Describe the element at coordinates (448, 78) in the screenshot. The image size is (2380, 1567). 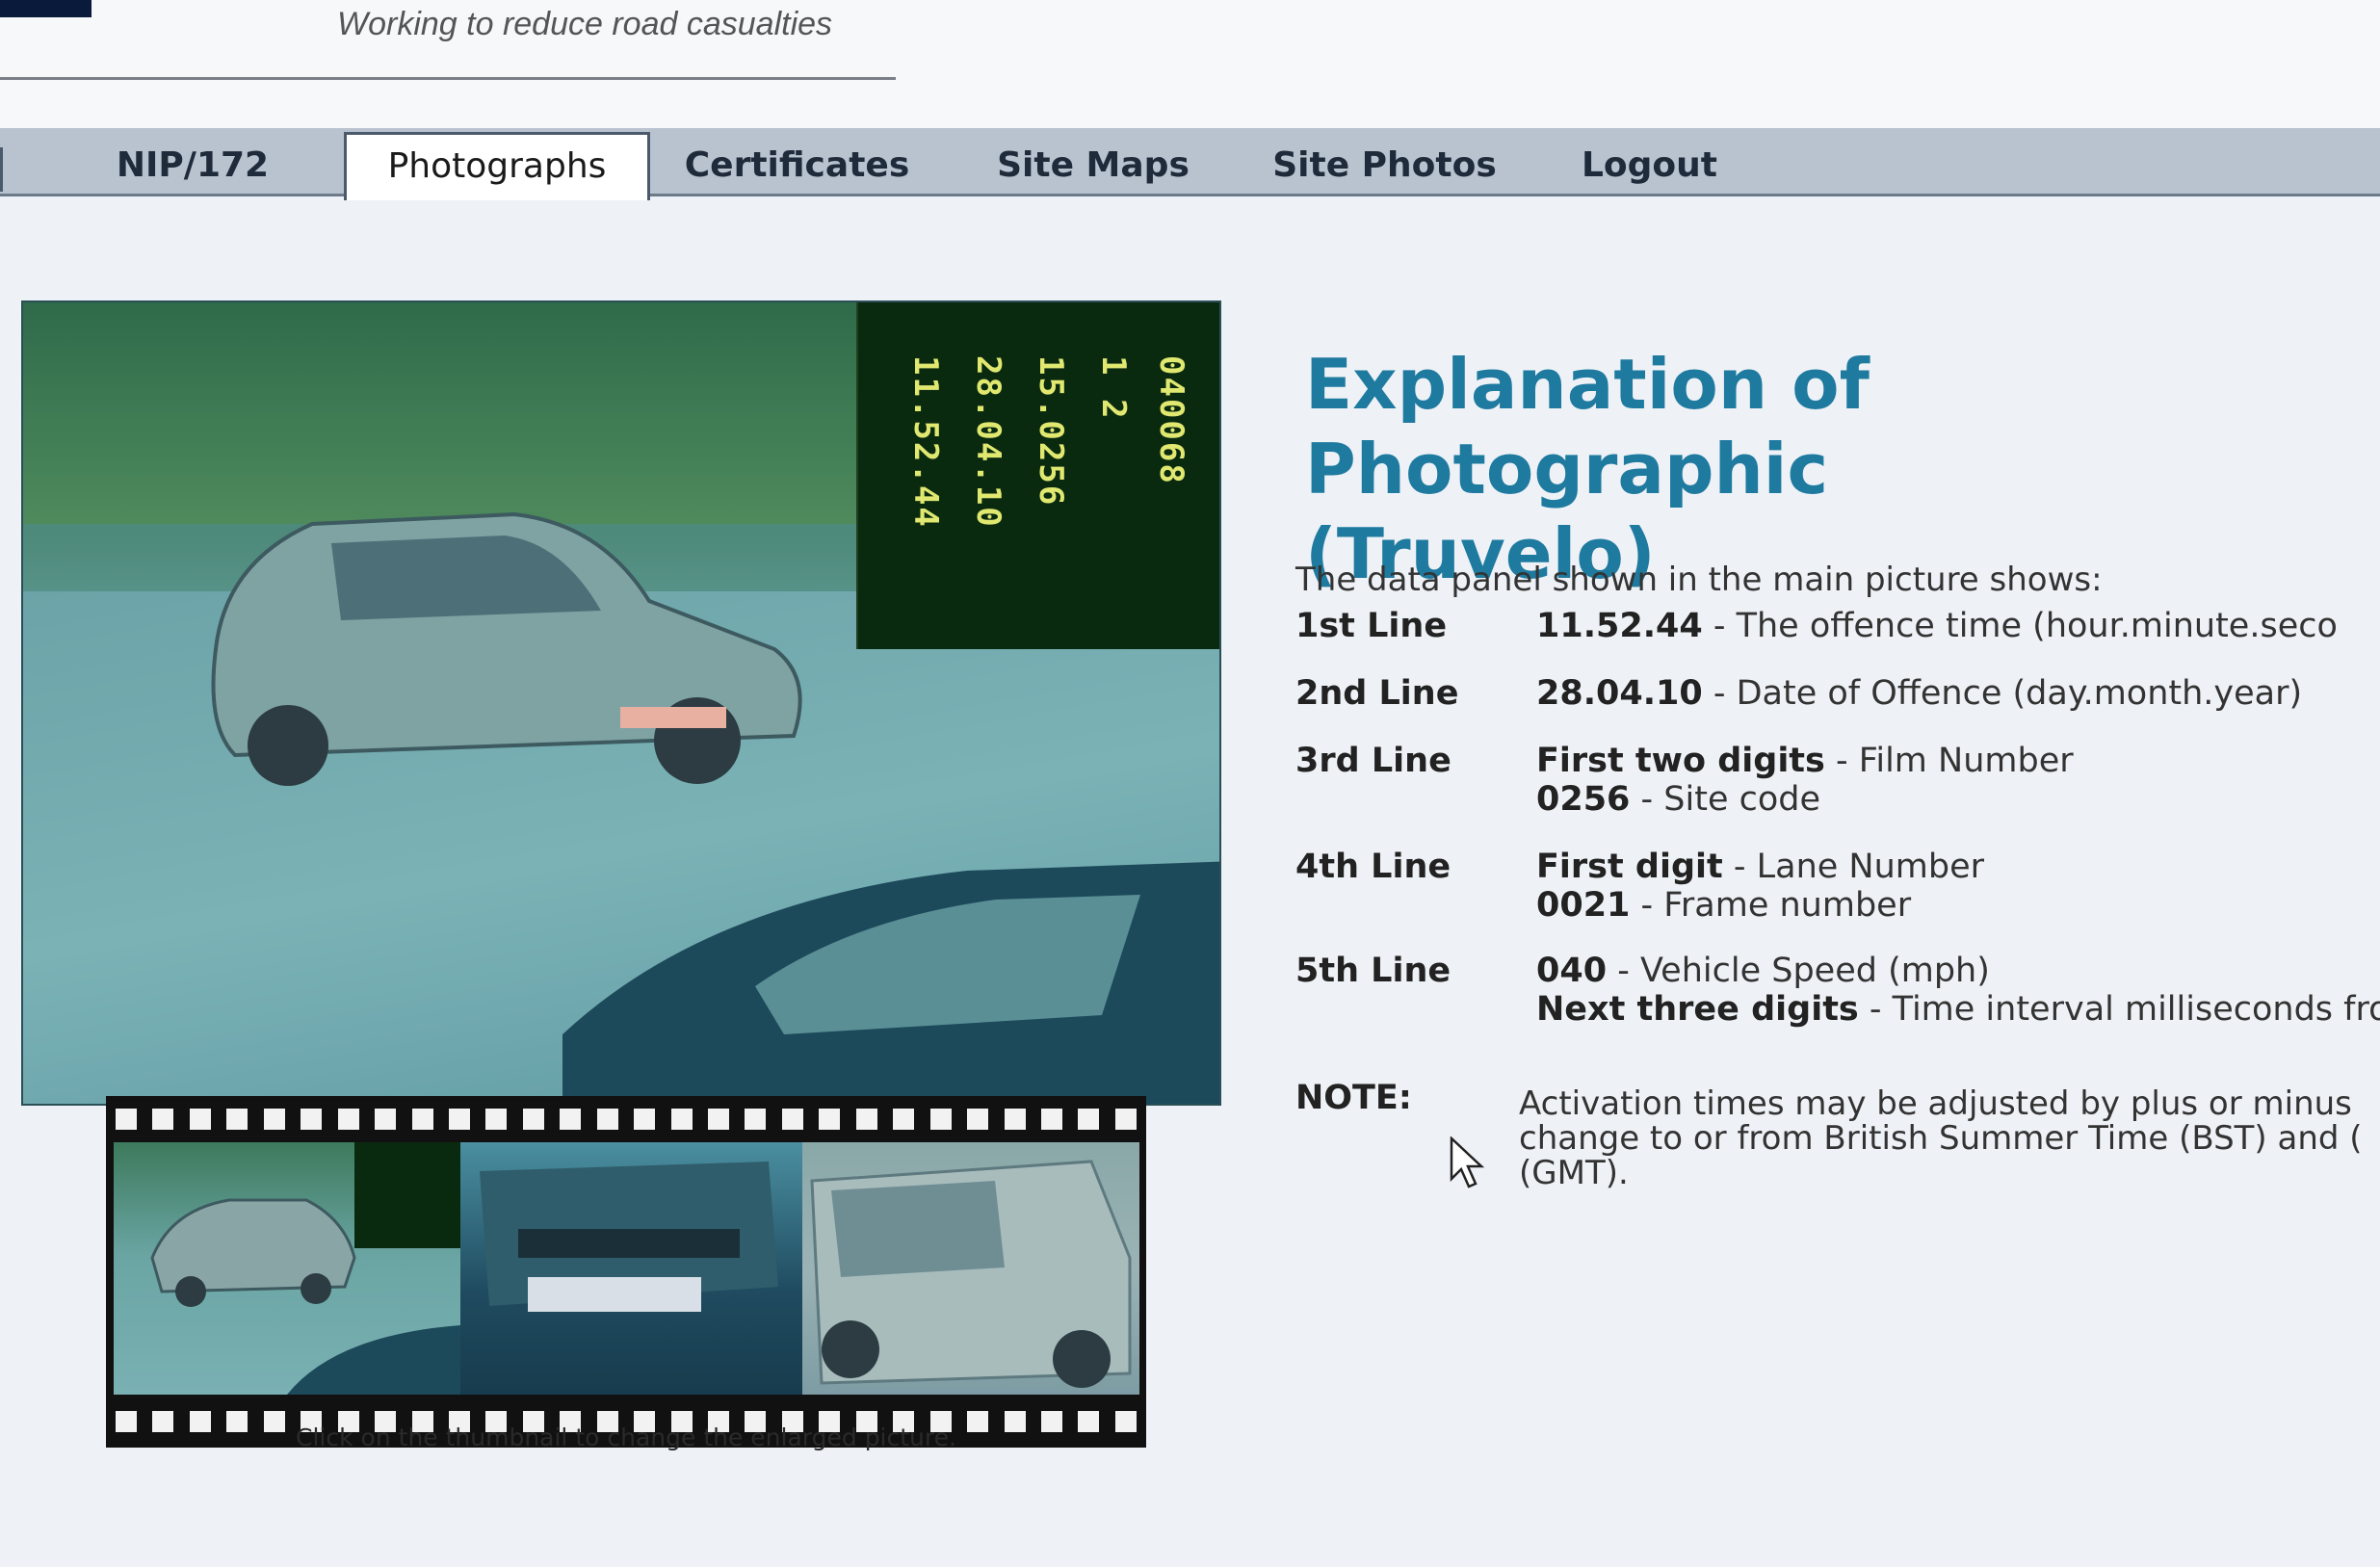
I see `header-divider` at that location.